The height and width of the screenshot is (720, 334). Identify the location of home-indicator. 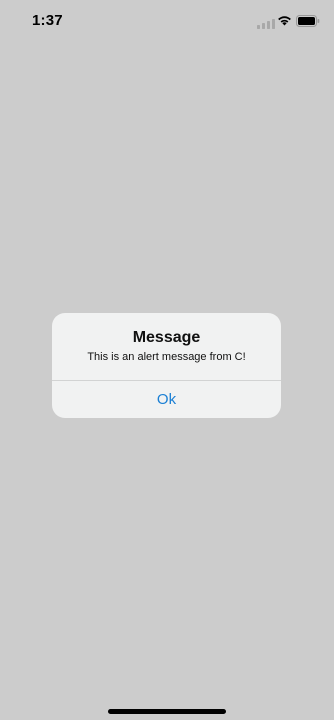
(167, 711).